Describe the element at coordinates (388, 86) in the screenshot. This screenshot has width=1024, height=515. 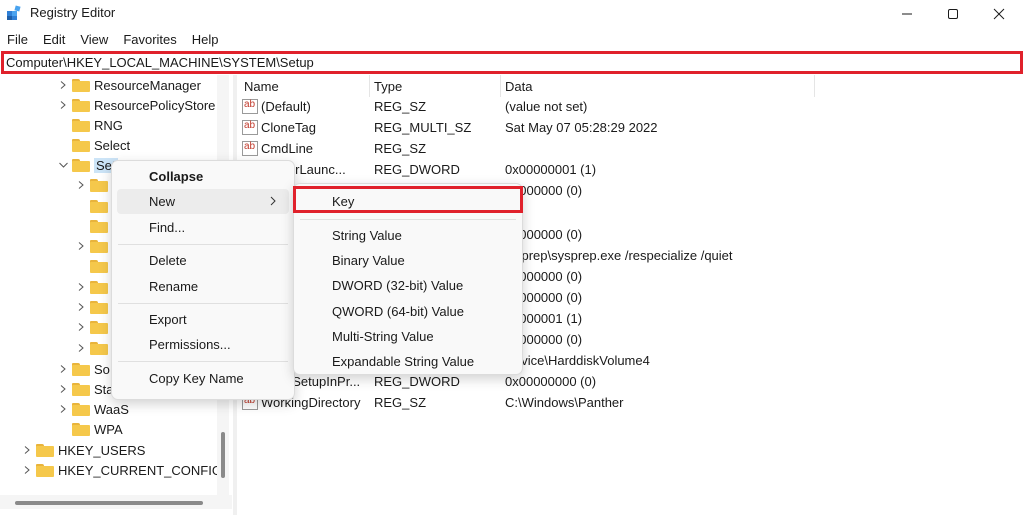
I see `column-header-type: Type` at that location.